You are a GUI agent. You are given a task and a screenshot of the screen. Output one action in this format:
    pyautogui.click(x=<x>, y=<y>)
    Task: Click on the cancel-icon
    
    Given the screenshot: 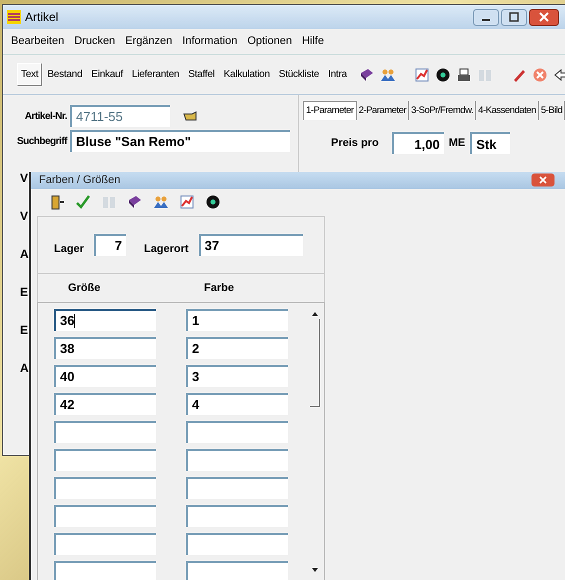 What is the action you would take?
    pyautogui.click(x=540, y=74)
    